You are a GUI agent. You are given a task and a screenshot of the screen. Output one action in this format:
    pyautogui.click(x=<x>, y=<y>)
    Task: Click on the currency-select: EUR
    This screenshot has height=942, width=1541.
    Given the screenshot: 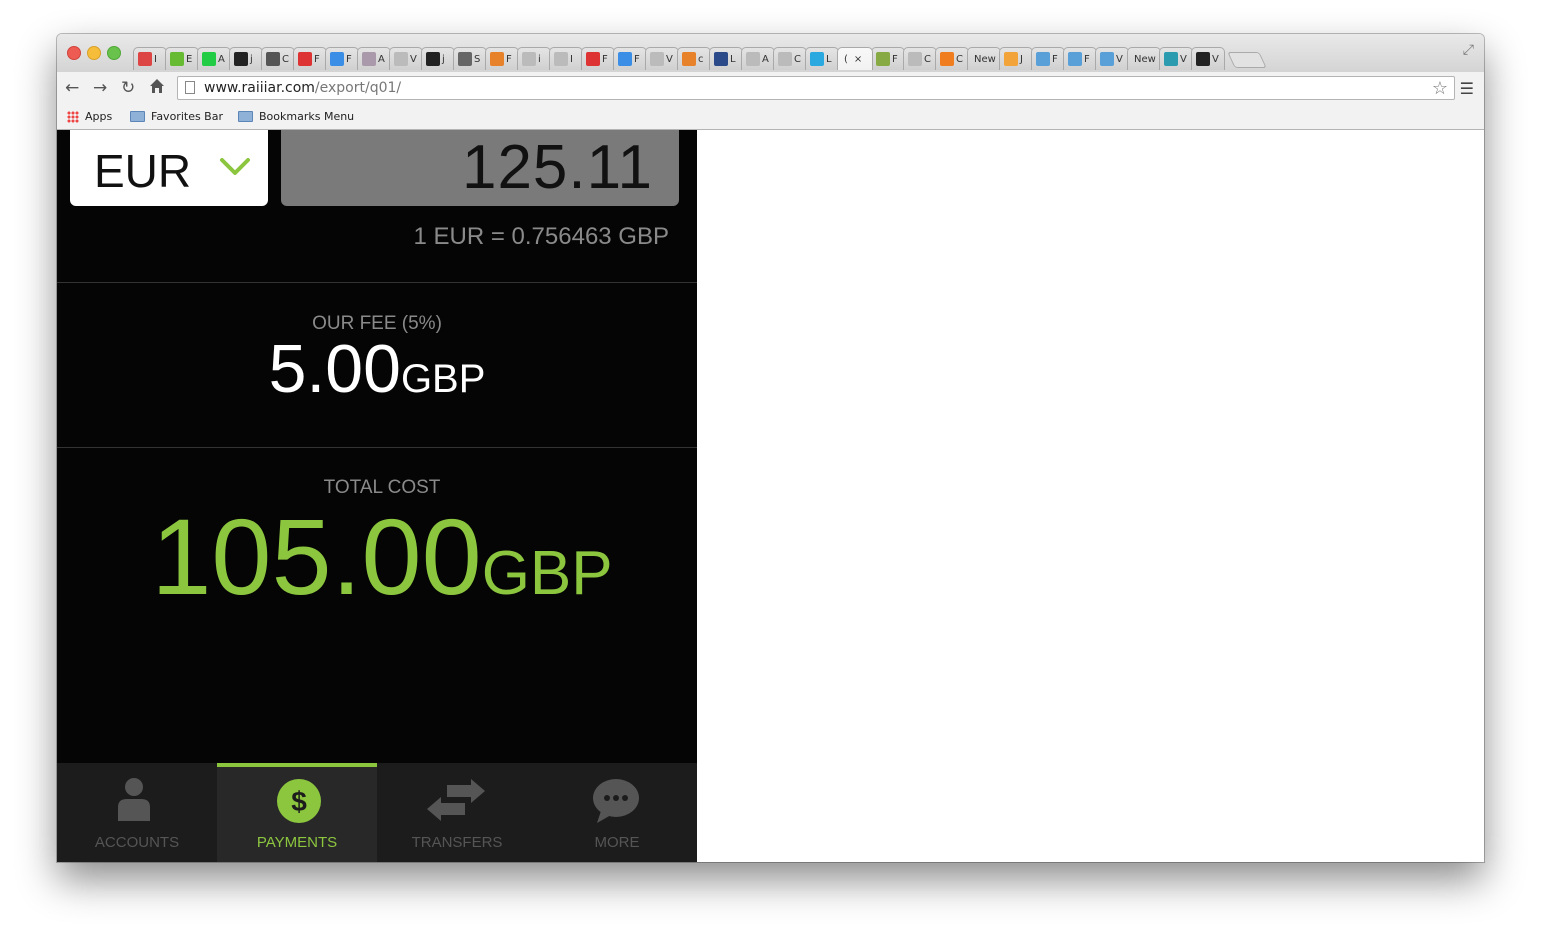 What is the action you would take?
    pyautogui.click(x=169, y=168)
    